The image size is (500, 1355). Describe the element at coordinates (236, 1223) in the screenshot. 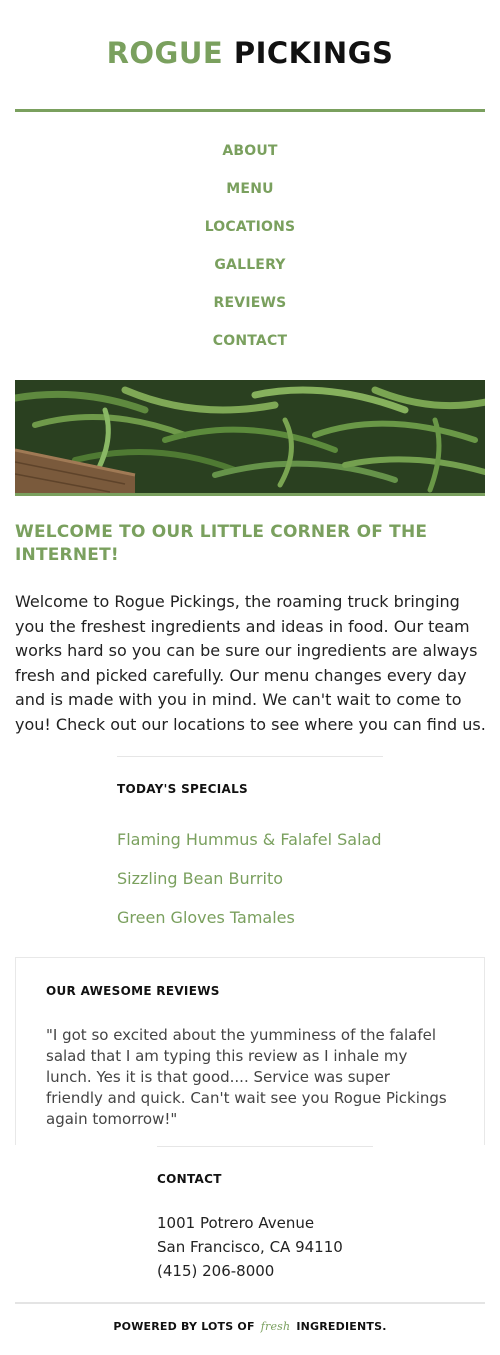

I see `address-line-1: 1001 Potrero Avenue` at that location.